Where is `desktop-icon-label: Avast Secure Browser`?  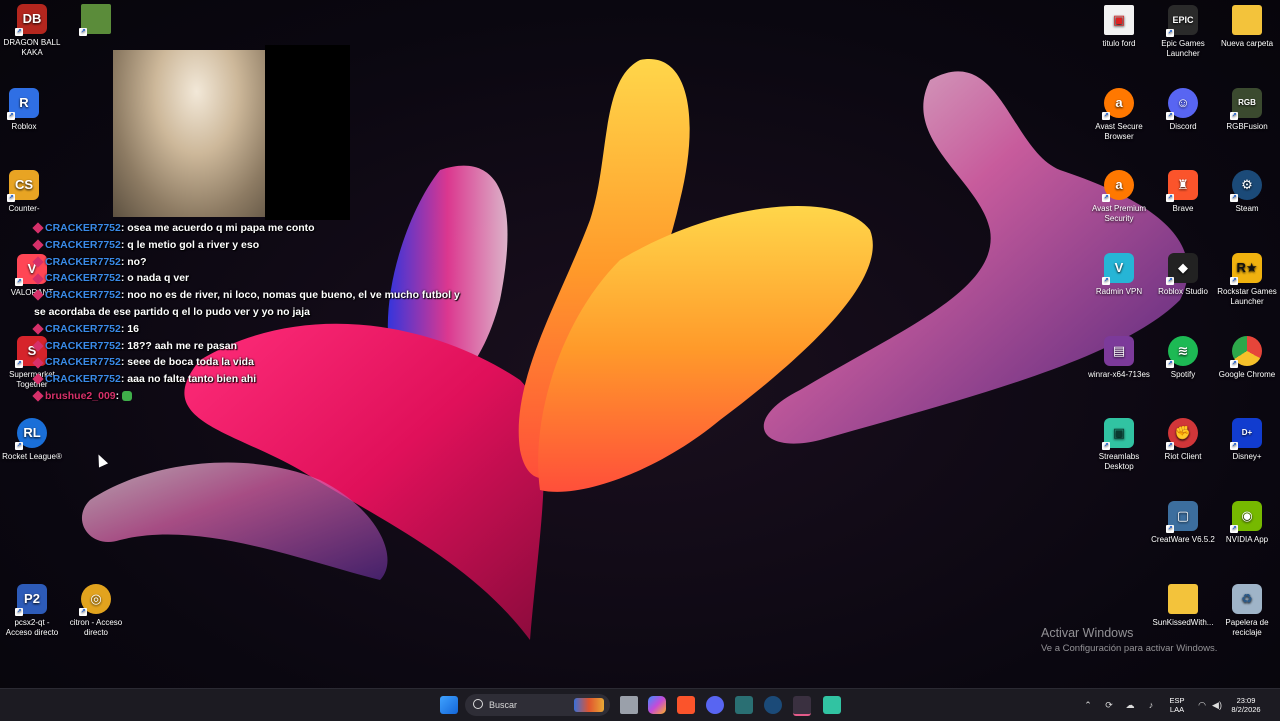 desktop-icon-label: Avast Secure Browser is located at coordinates (1119, 131).